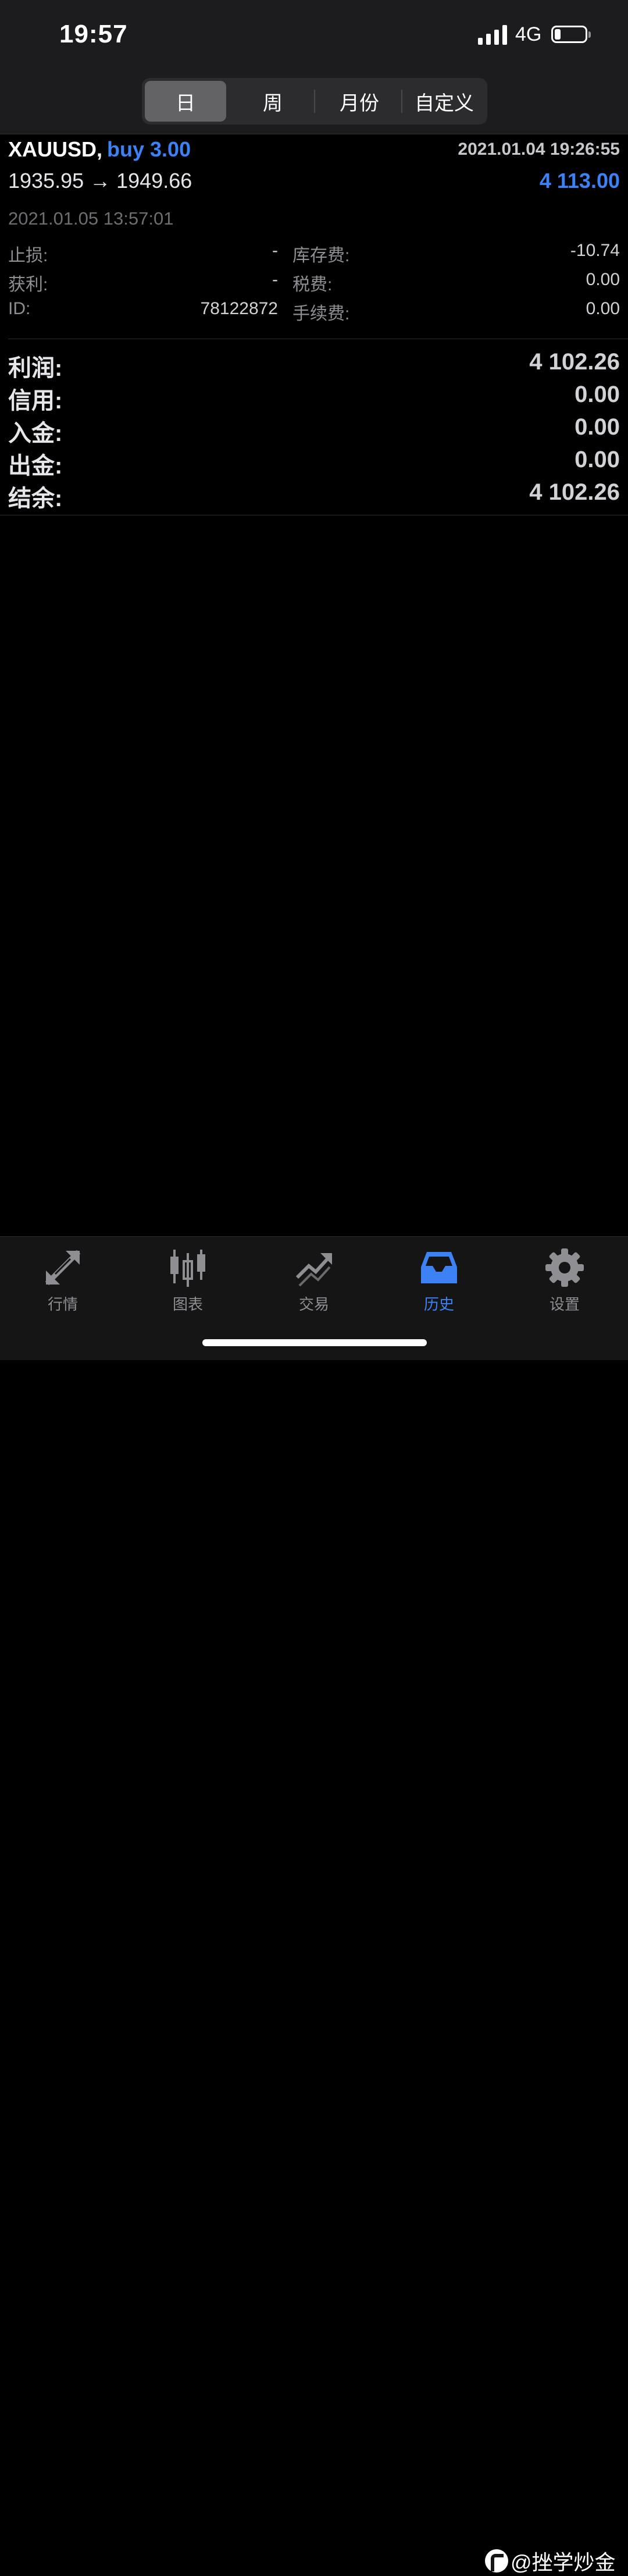 The width and height of the screenshot is (628, 2576). What do you see at coordinates (28, 284) in the screenshot?
I see `take-profit-label: 获利:` at bounding box center [28, 284].